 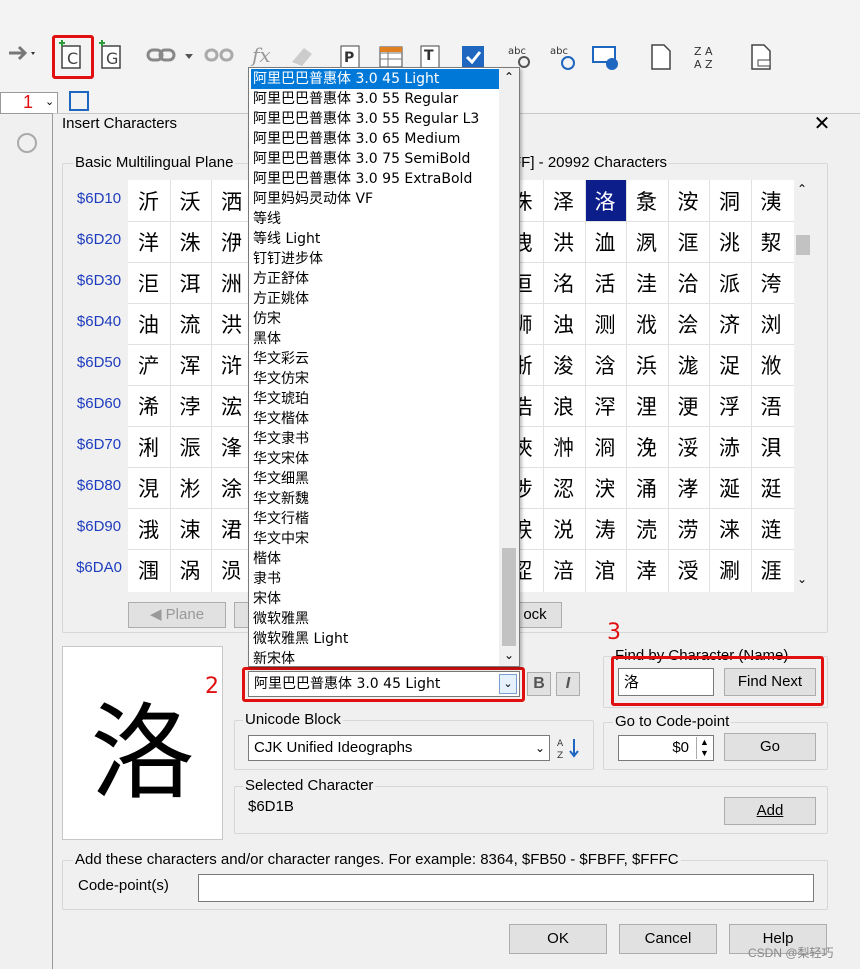 What do you see at coordinates (563, 241) in the screenshot?
I see `character-cell: 洪` at bounding box center [563, 241].